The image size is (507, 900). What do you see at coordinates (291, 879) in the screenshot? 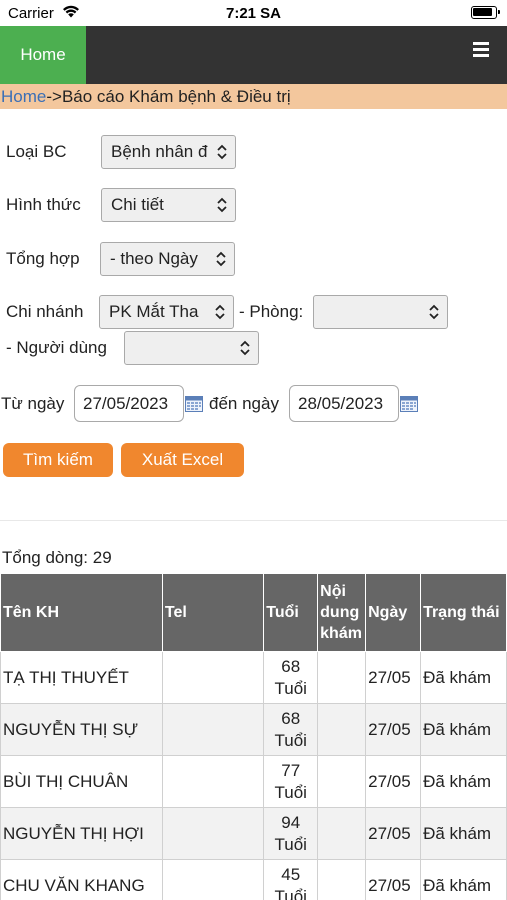
I see `cell-age: 45 Tuổi` at bounding box center [291, 879].